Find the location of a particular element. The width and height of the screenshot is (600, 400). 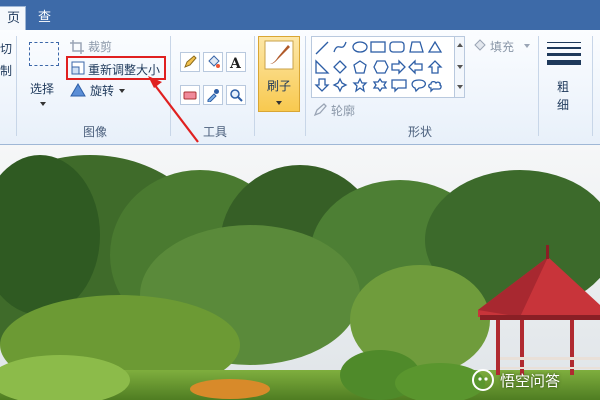

diamond-shape-icon is located at coordinates (340, 67).